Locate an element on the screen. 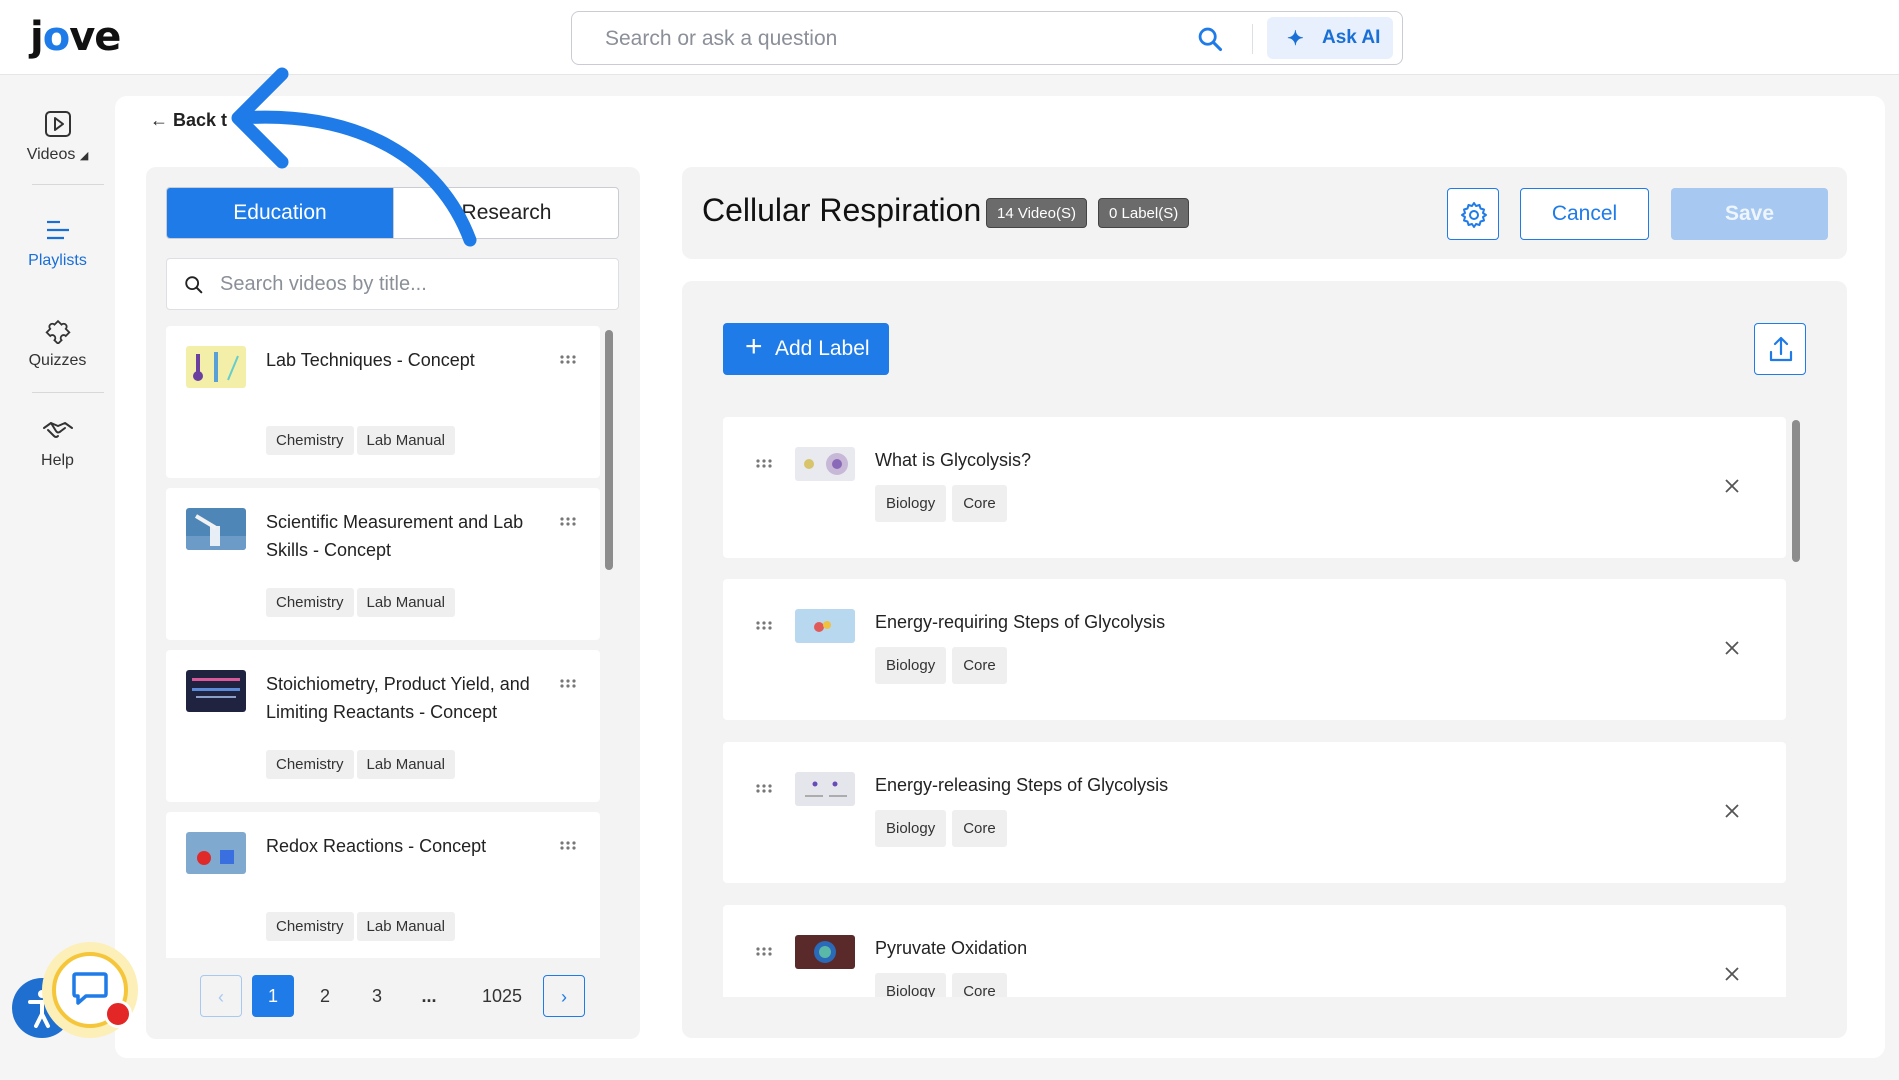 The width and height of the screenshot is (1899, 1080). next-page-button: › is located at coordinates (564, 996).